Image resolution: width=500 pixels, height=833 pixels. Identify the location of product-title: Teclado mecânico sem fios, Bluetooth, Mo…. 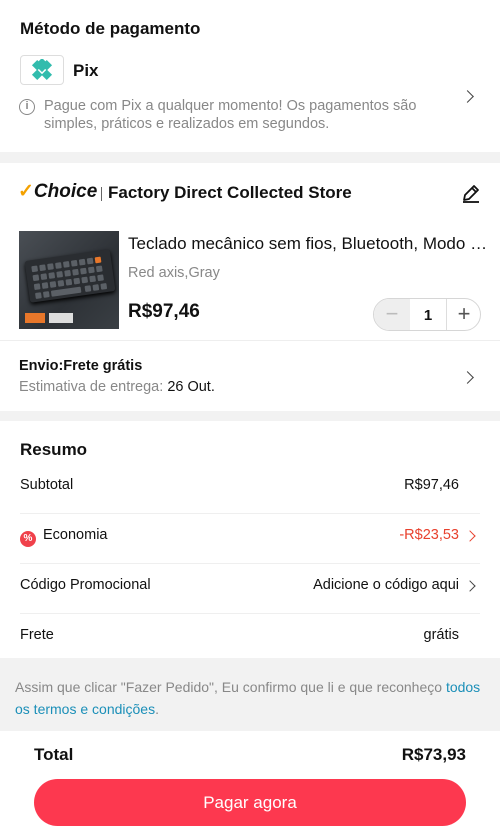
(308, 244).